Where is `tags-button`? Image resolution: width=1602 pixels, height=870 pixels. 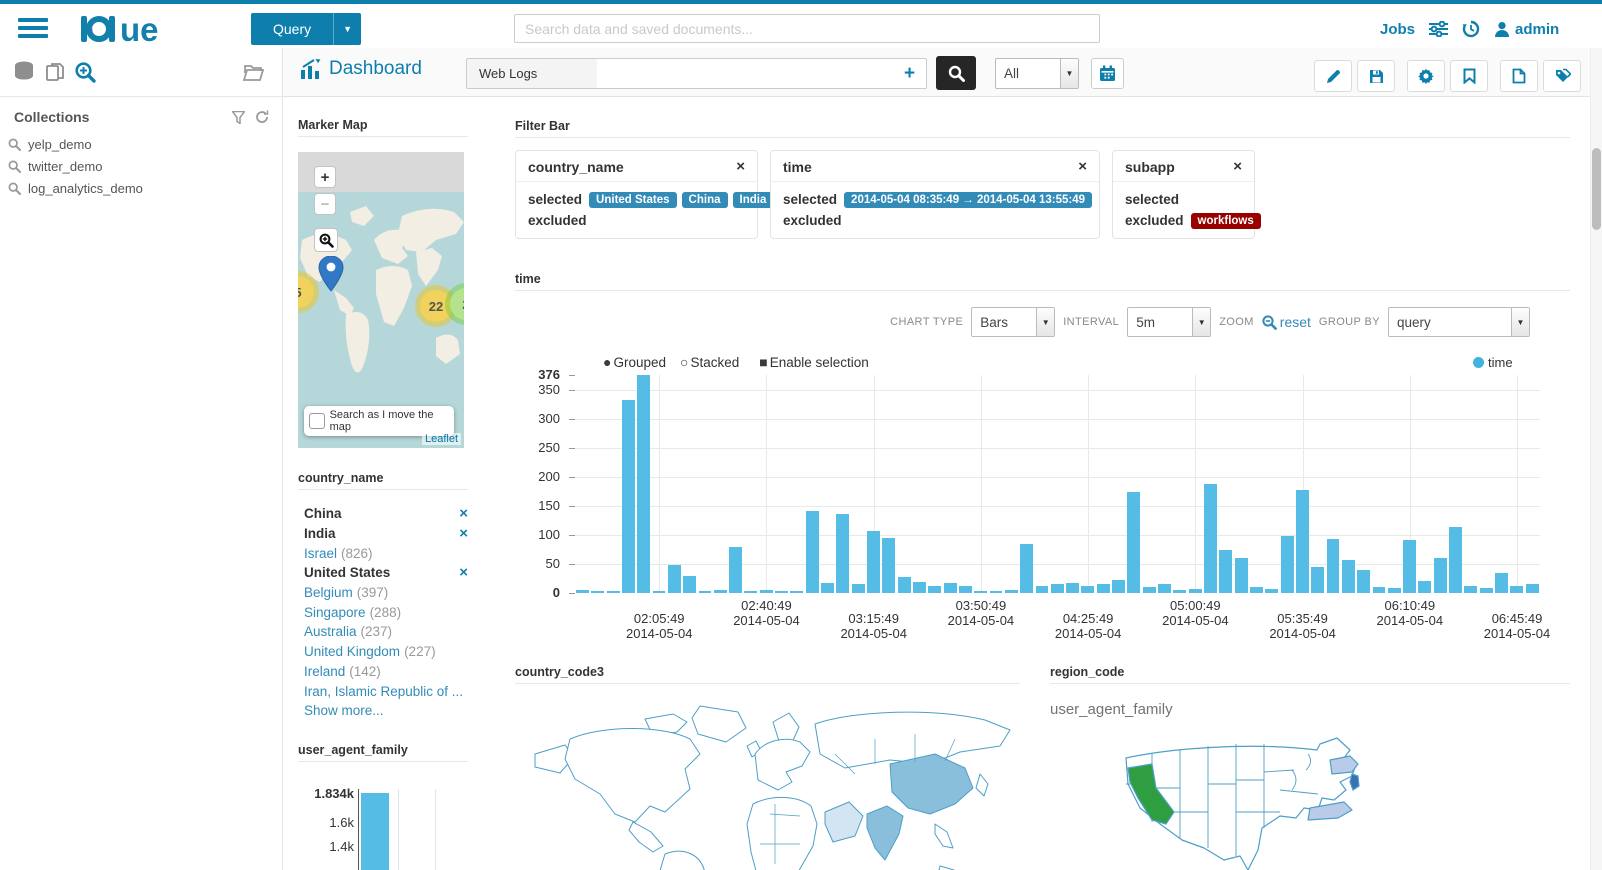
tags-button is located at coordinates (1562, 76).